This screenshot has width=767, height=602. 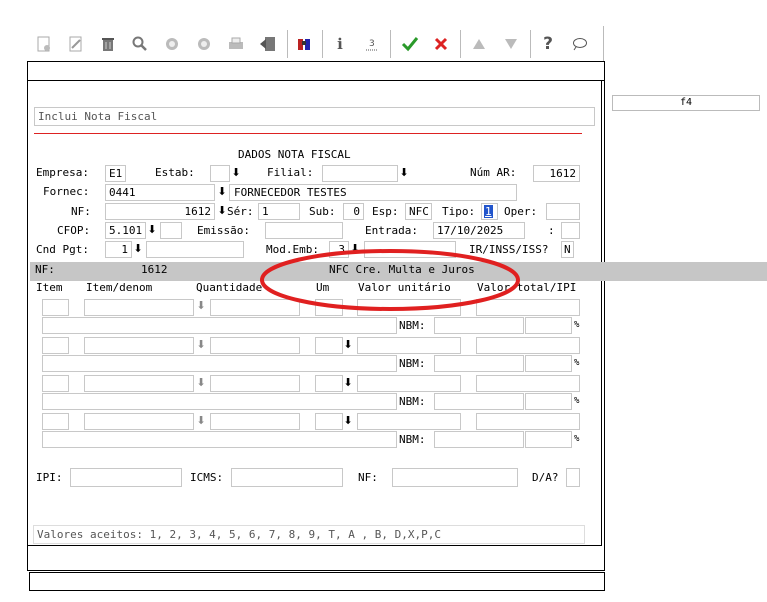 What do you see at coordinates (204, 44) in the screenshot?
I see `next-icon` at bounding box center [204, 44].